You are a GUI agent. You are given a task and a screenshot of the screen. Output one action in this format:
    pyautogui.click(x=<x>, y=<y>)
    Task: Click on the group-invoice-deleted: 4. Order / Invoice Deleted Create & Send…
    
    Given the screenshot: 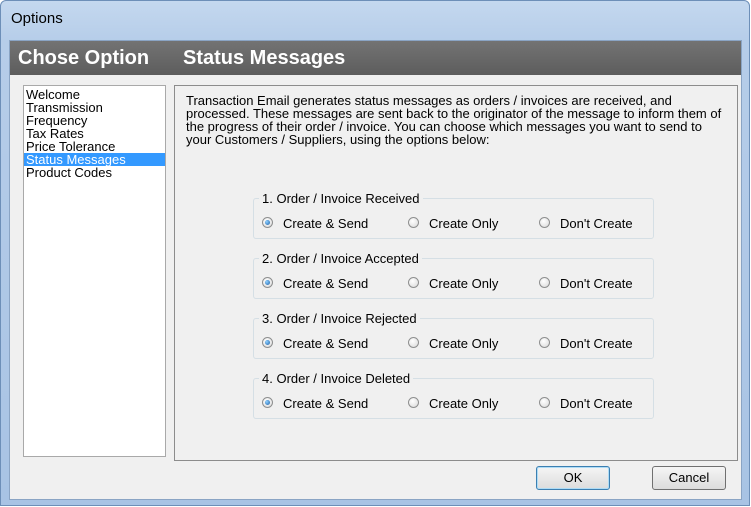 What is the action you would take?
    pyautogui.click(x=453, y=395)
    